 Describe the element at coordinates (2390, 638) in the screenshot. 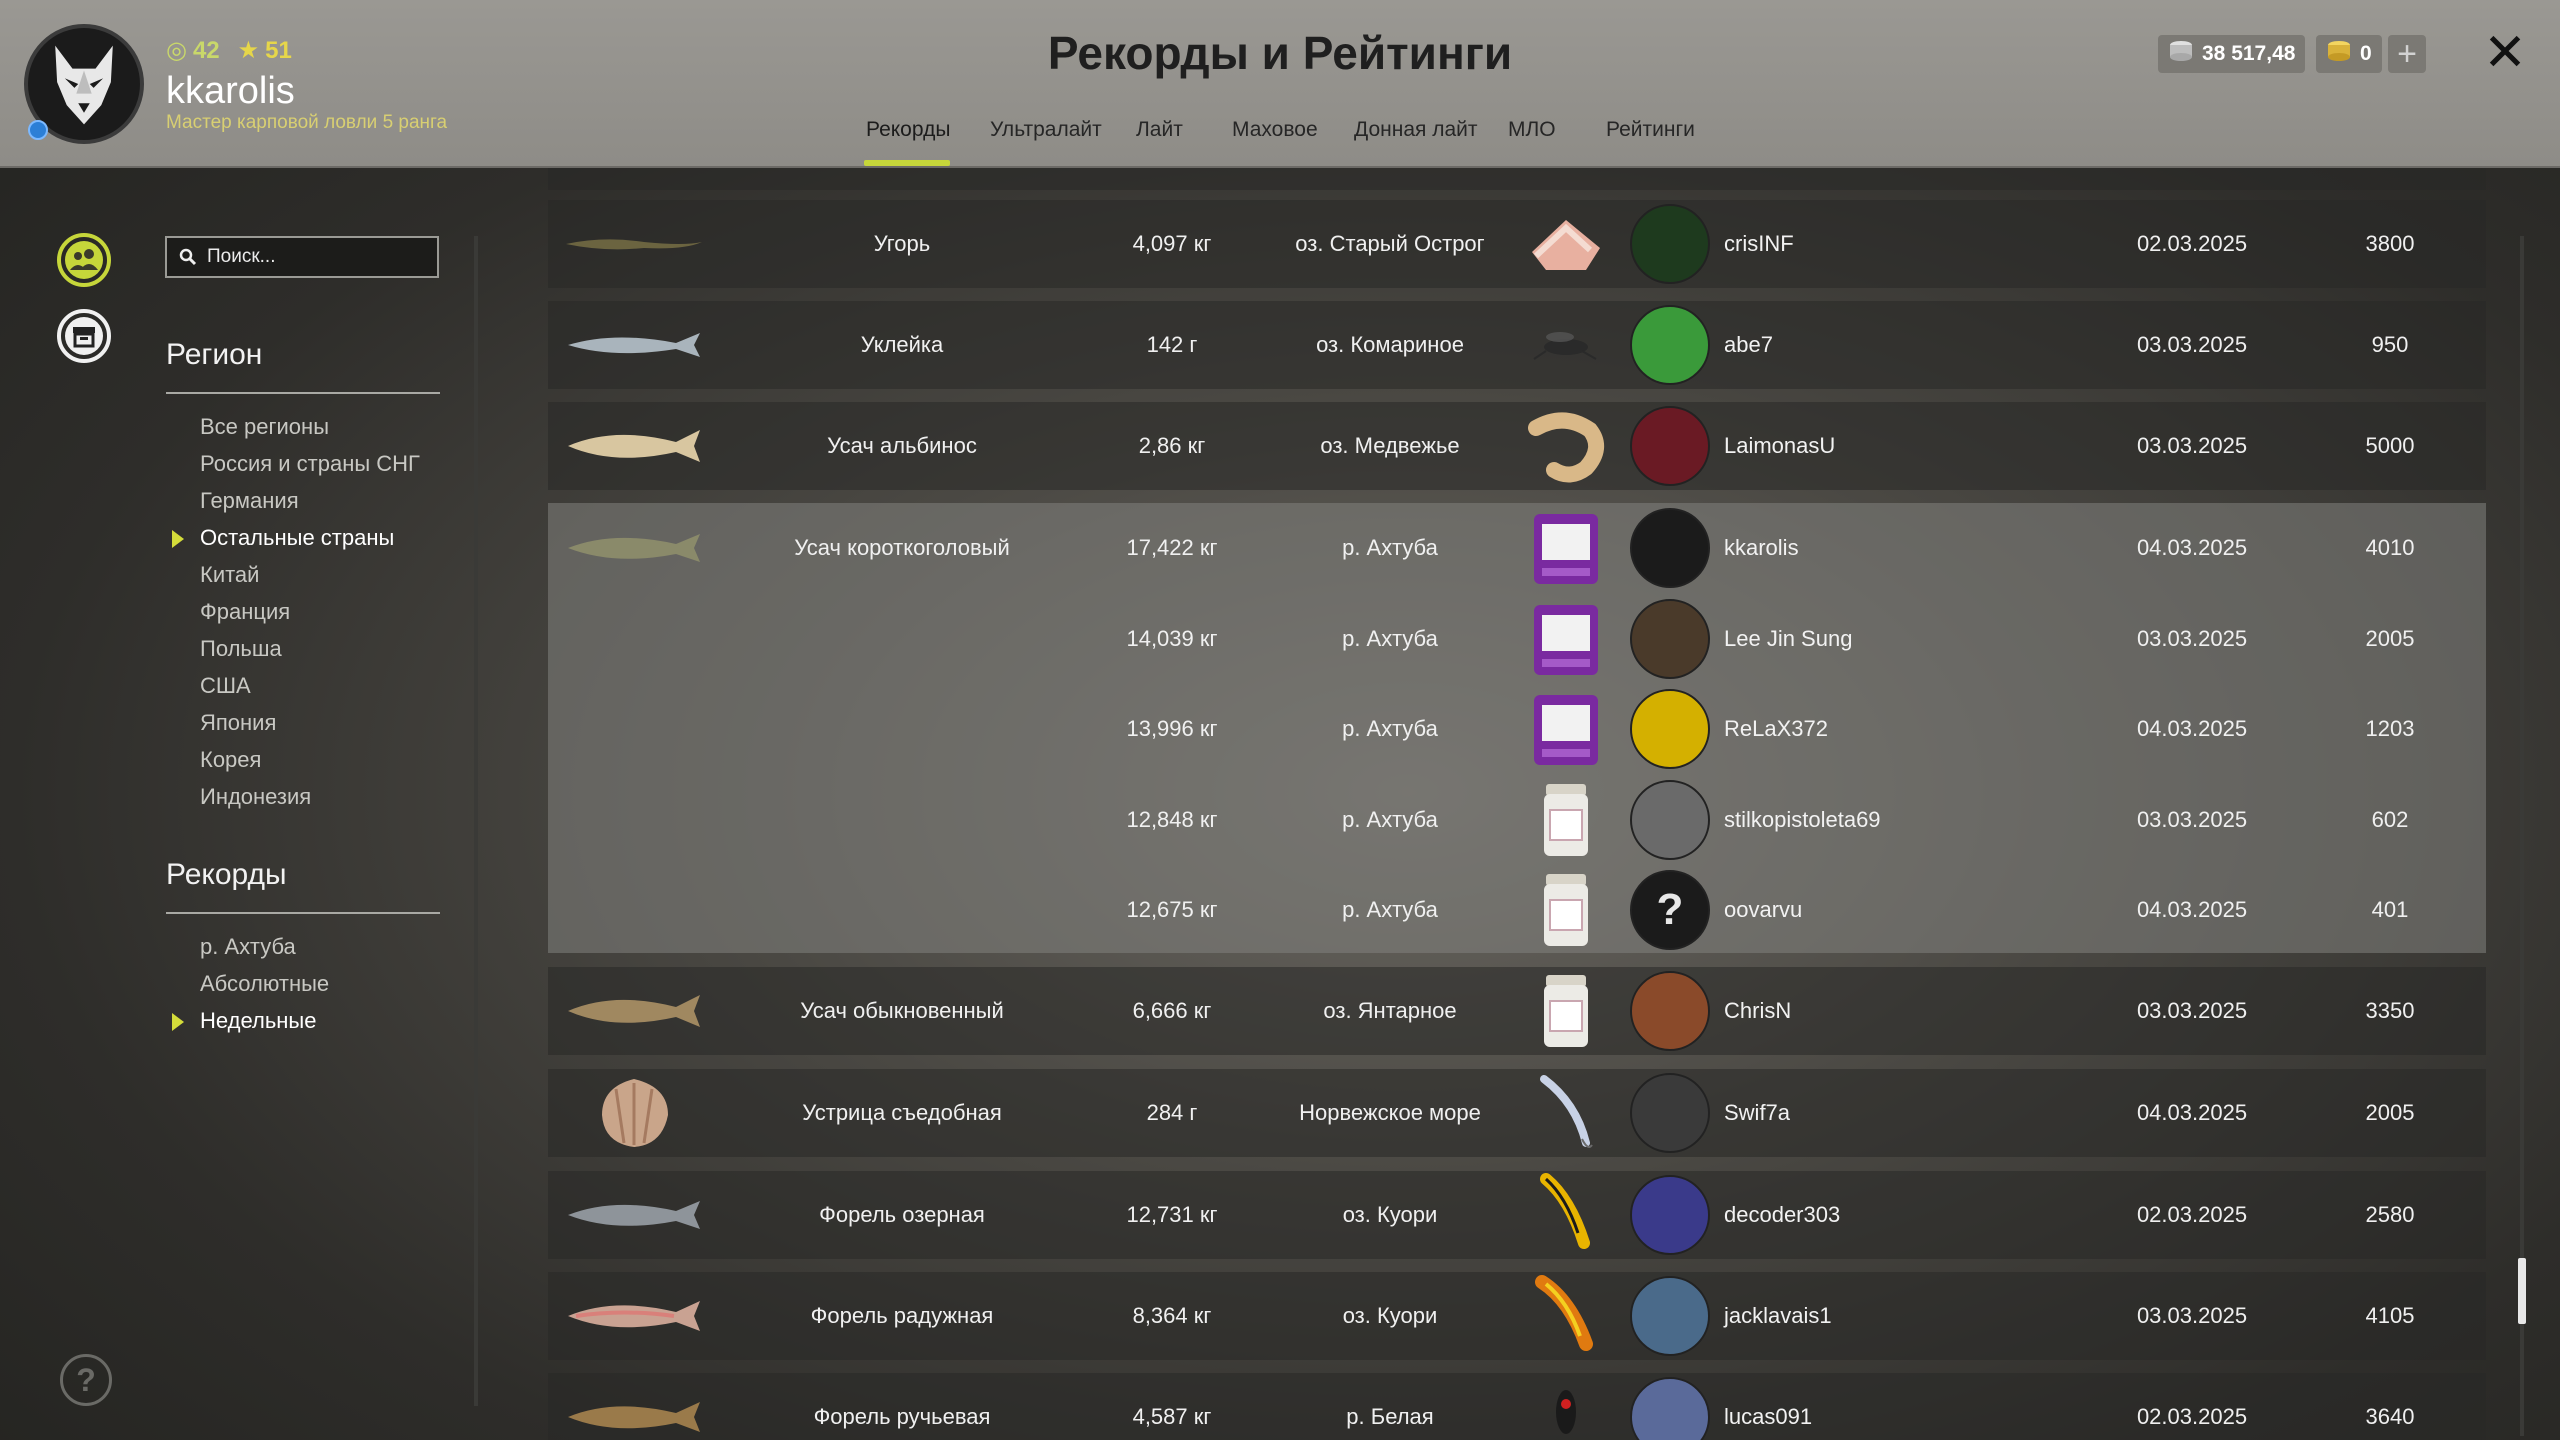

I see `score: 2005` at that location.